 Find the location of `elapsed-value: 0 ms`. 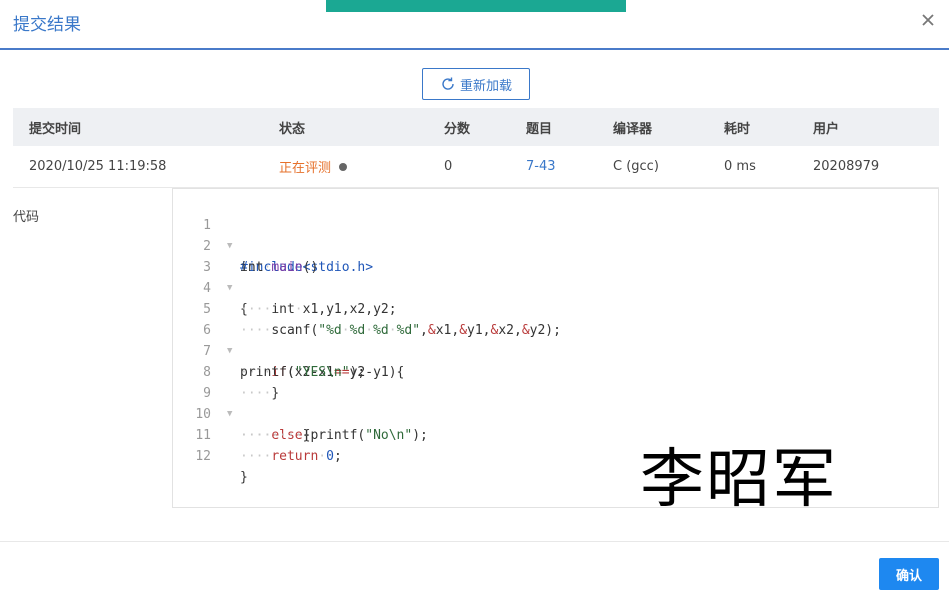

elapsed-value: 0 ms is located at coordinates (740, 166).